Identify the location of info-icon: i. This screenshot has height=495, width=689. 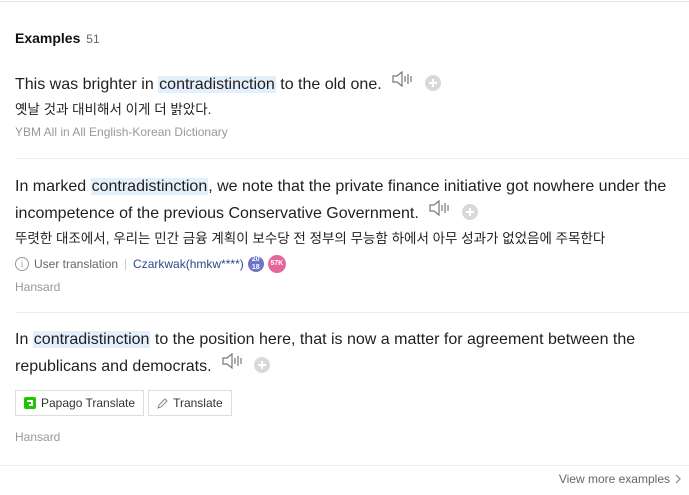
(22, 264).